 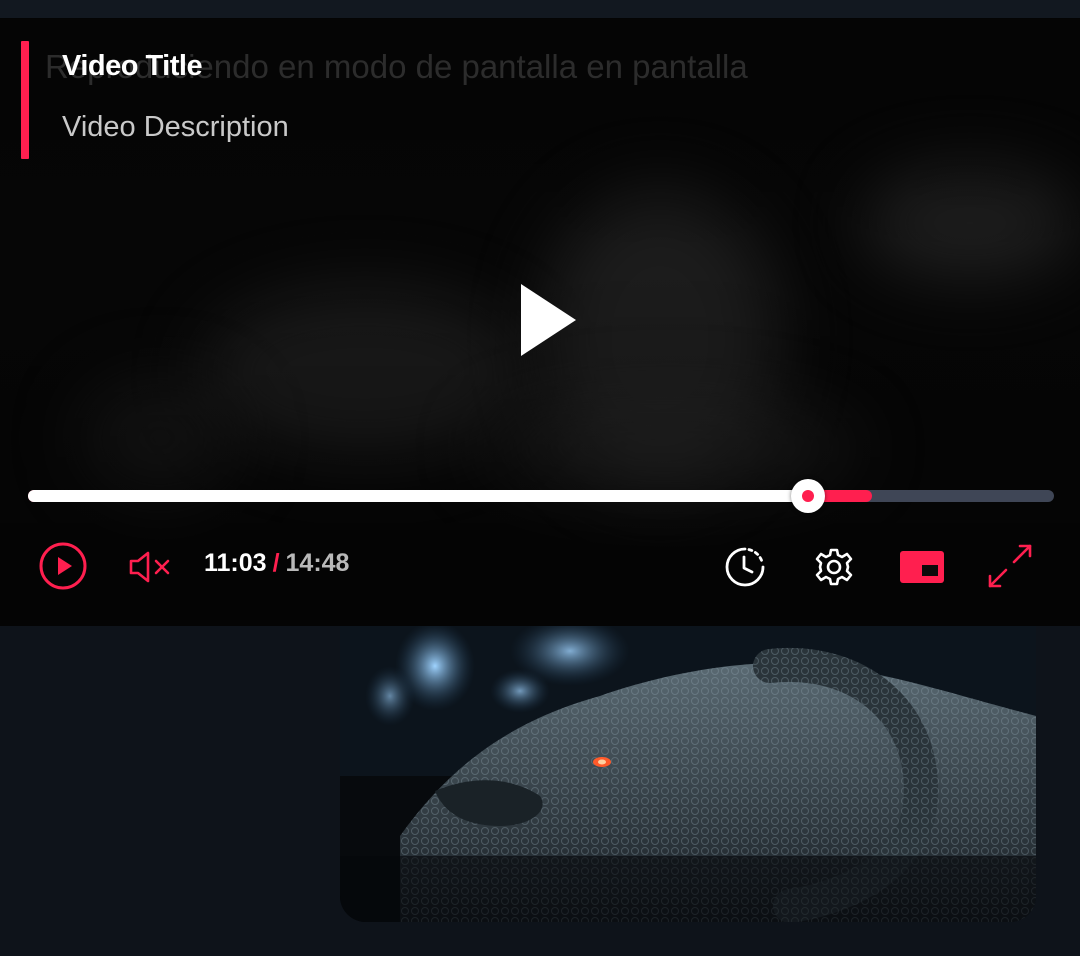 I want to click on play-button, so click(x=63, y=566).